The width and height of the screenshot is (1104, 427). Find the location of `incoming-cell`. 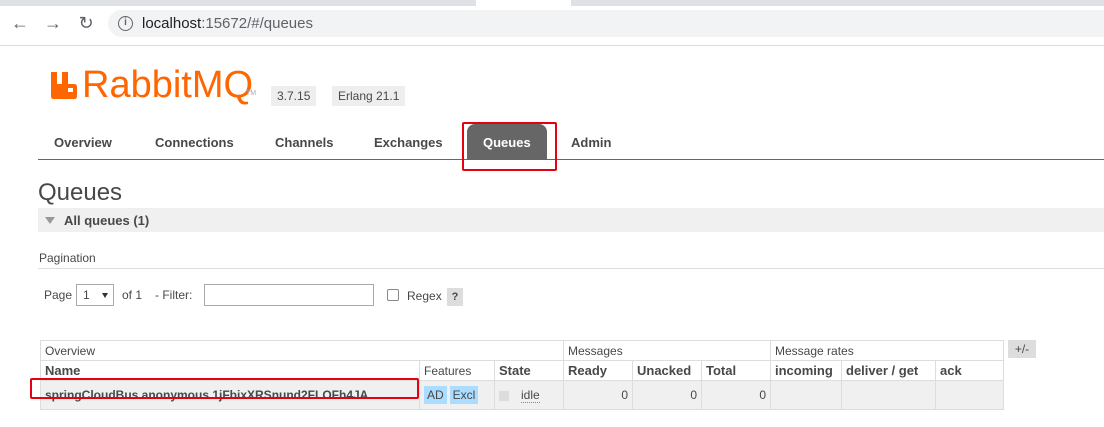

incoming-cell is located at coordinates (806, 395).